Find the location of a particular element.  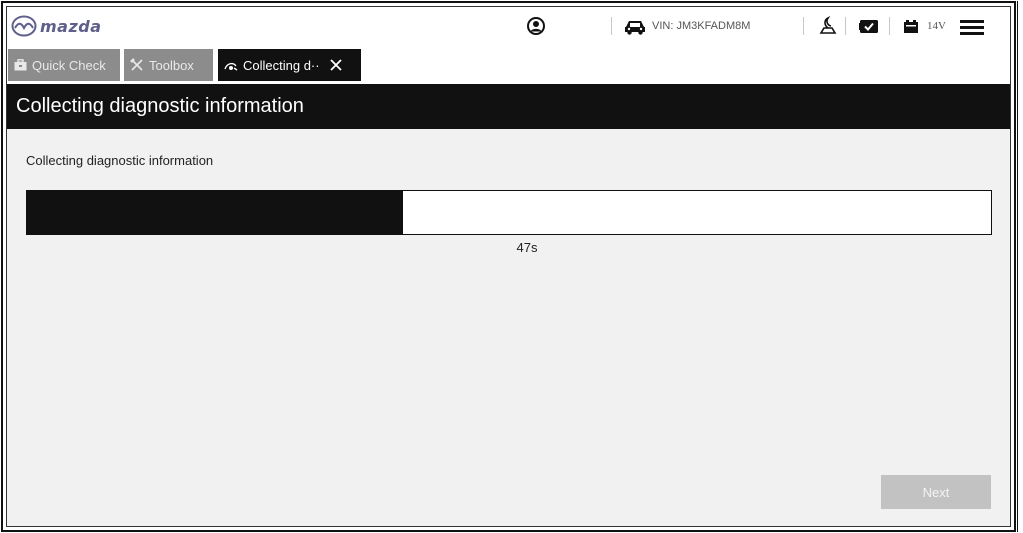

top-bar: mazda VIN: JM3KFADM8M 14V is located at coordinates (508, 26).